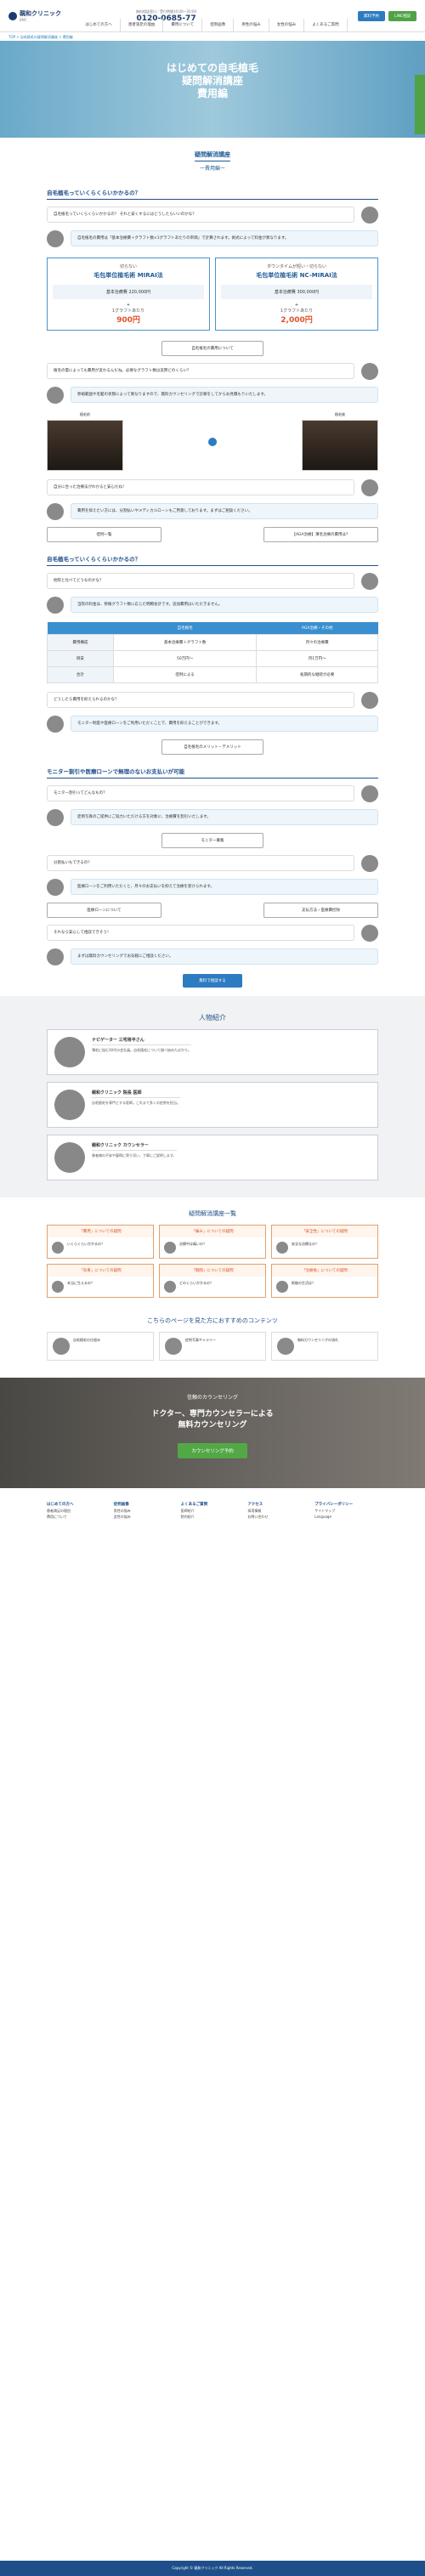 The height and width of the screenshot is (2576, 425). Describe the element at coordinates (100, 1242) in the screenshot. I see `course-item: 「費用」についての疑問 いくらくらいかかるの？` at that location.